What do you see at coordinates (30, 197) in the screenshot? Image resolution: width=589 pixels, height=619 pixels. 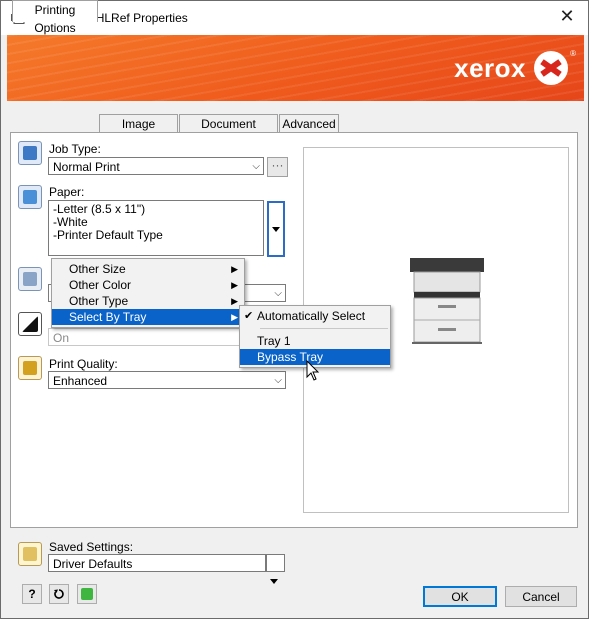 I see `paper-icon` at bounding box center [30, 197].